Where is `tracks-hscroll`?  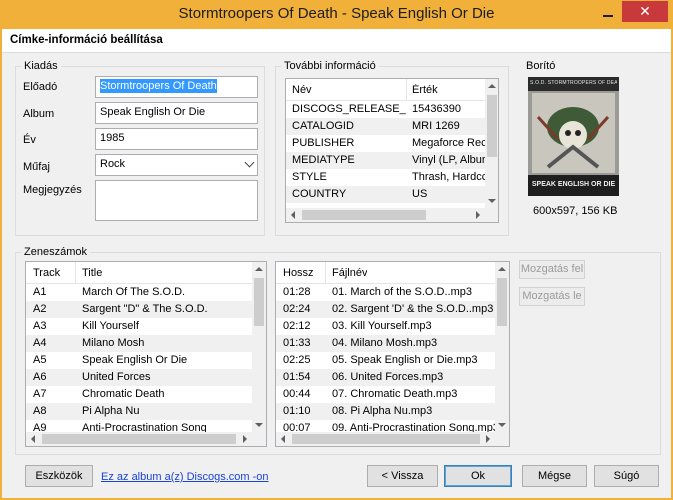 tracks-hscroll is located at coordinates (139, 439).